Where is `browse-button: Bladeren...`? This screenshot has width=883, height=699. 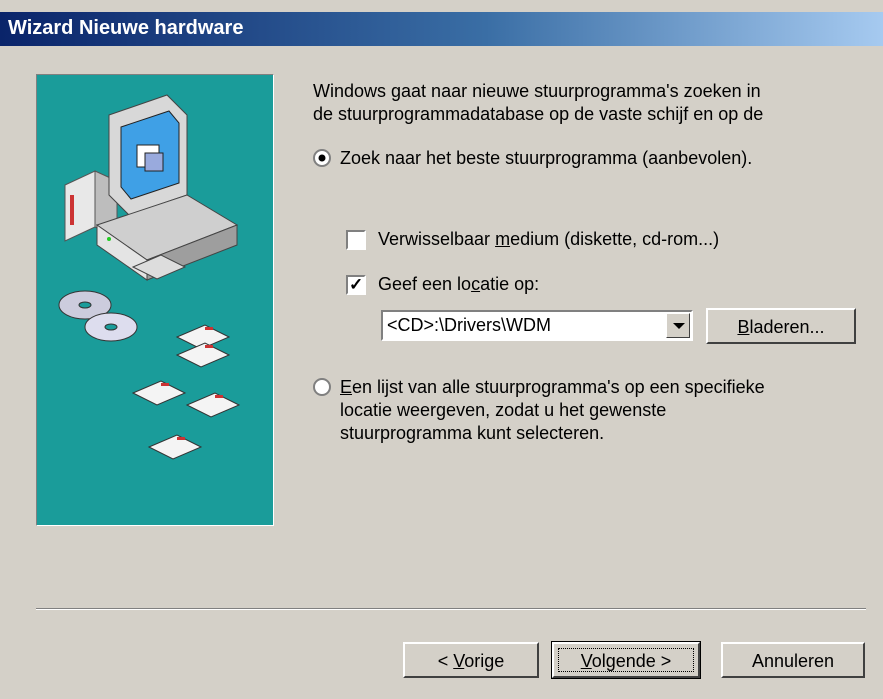
browse-button: Bladeren... is located at coordinates (781, 326).